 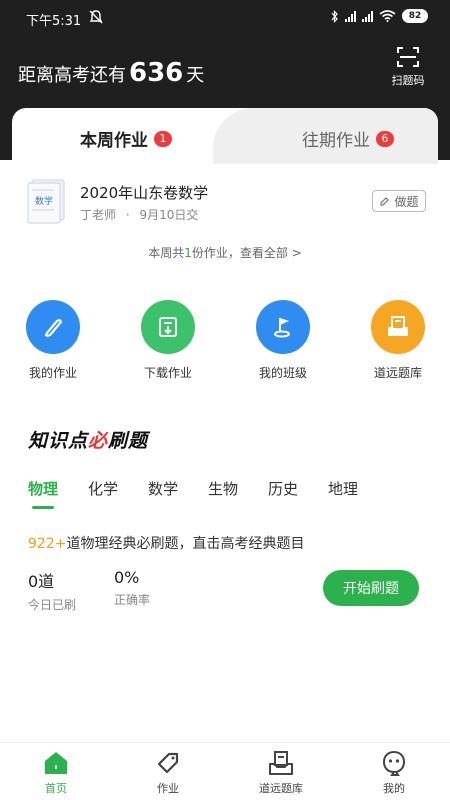 I want to click on quick-label: 道远题库, so click(x=397, y=373).